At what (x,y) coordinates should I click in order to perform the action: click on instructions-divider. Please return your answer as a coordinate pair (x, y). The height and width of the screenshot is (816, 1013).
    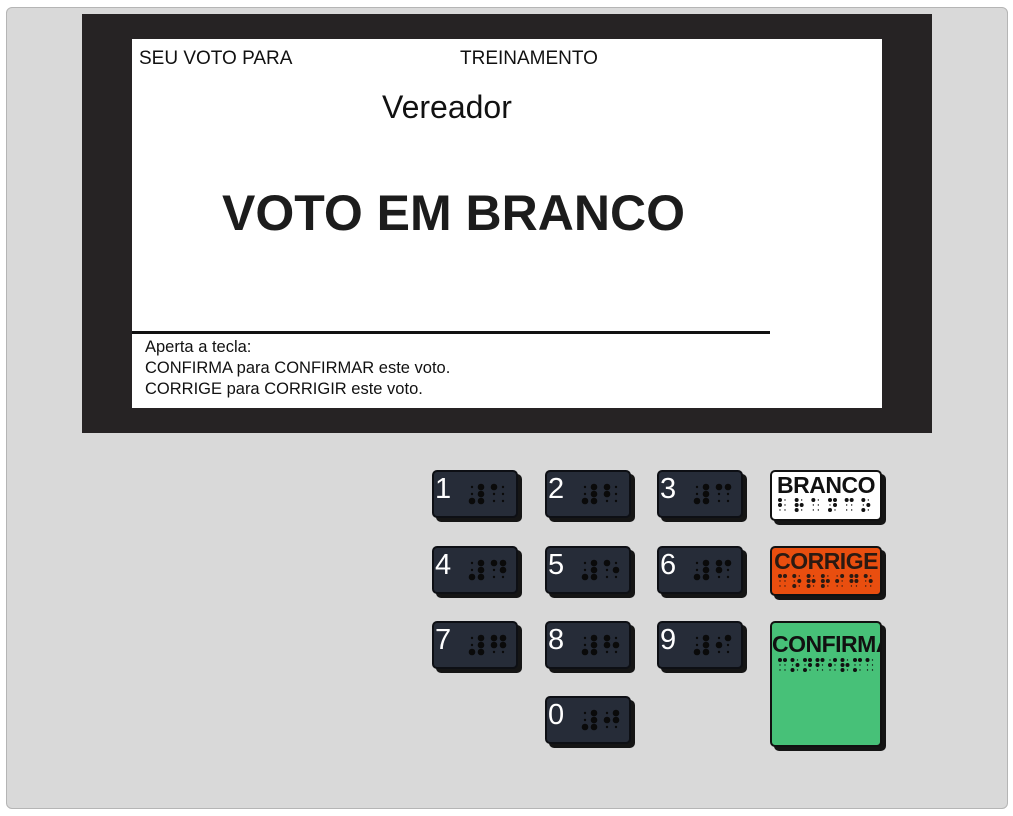
    Looking at the image, I should click on (451, 332).